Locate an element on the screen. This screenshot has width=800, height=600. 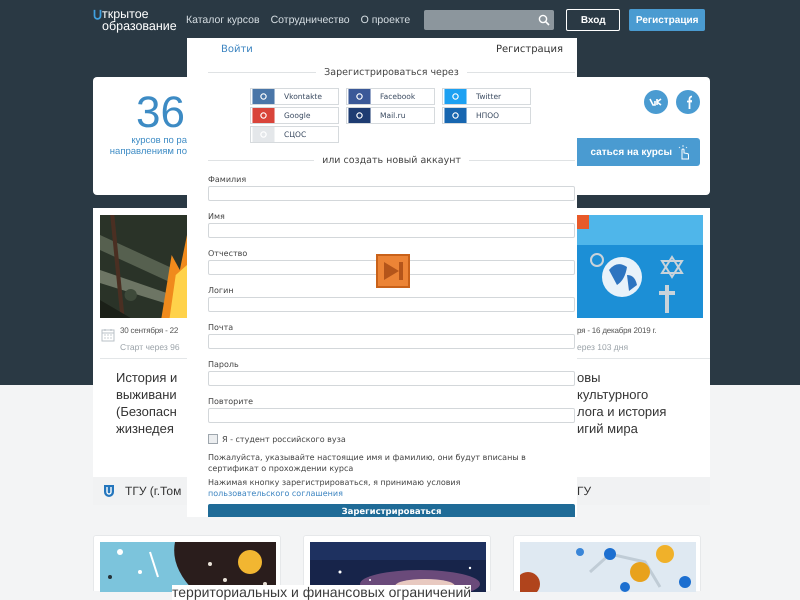
dialog-tab: Войти is located at coordinates (237, 49).